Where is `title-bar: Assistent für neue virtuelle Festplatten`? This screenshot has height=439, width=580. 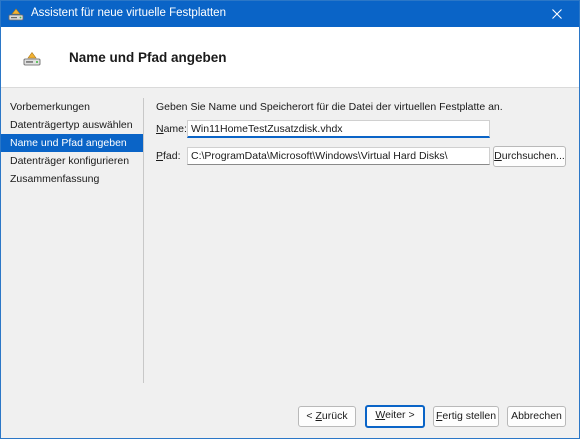 title-bar: Assistent für neue virtuelle Festplatten is located at coordinates (290, 14).